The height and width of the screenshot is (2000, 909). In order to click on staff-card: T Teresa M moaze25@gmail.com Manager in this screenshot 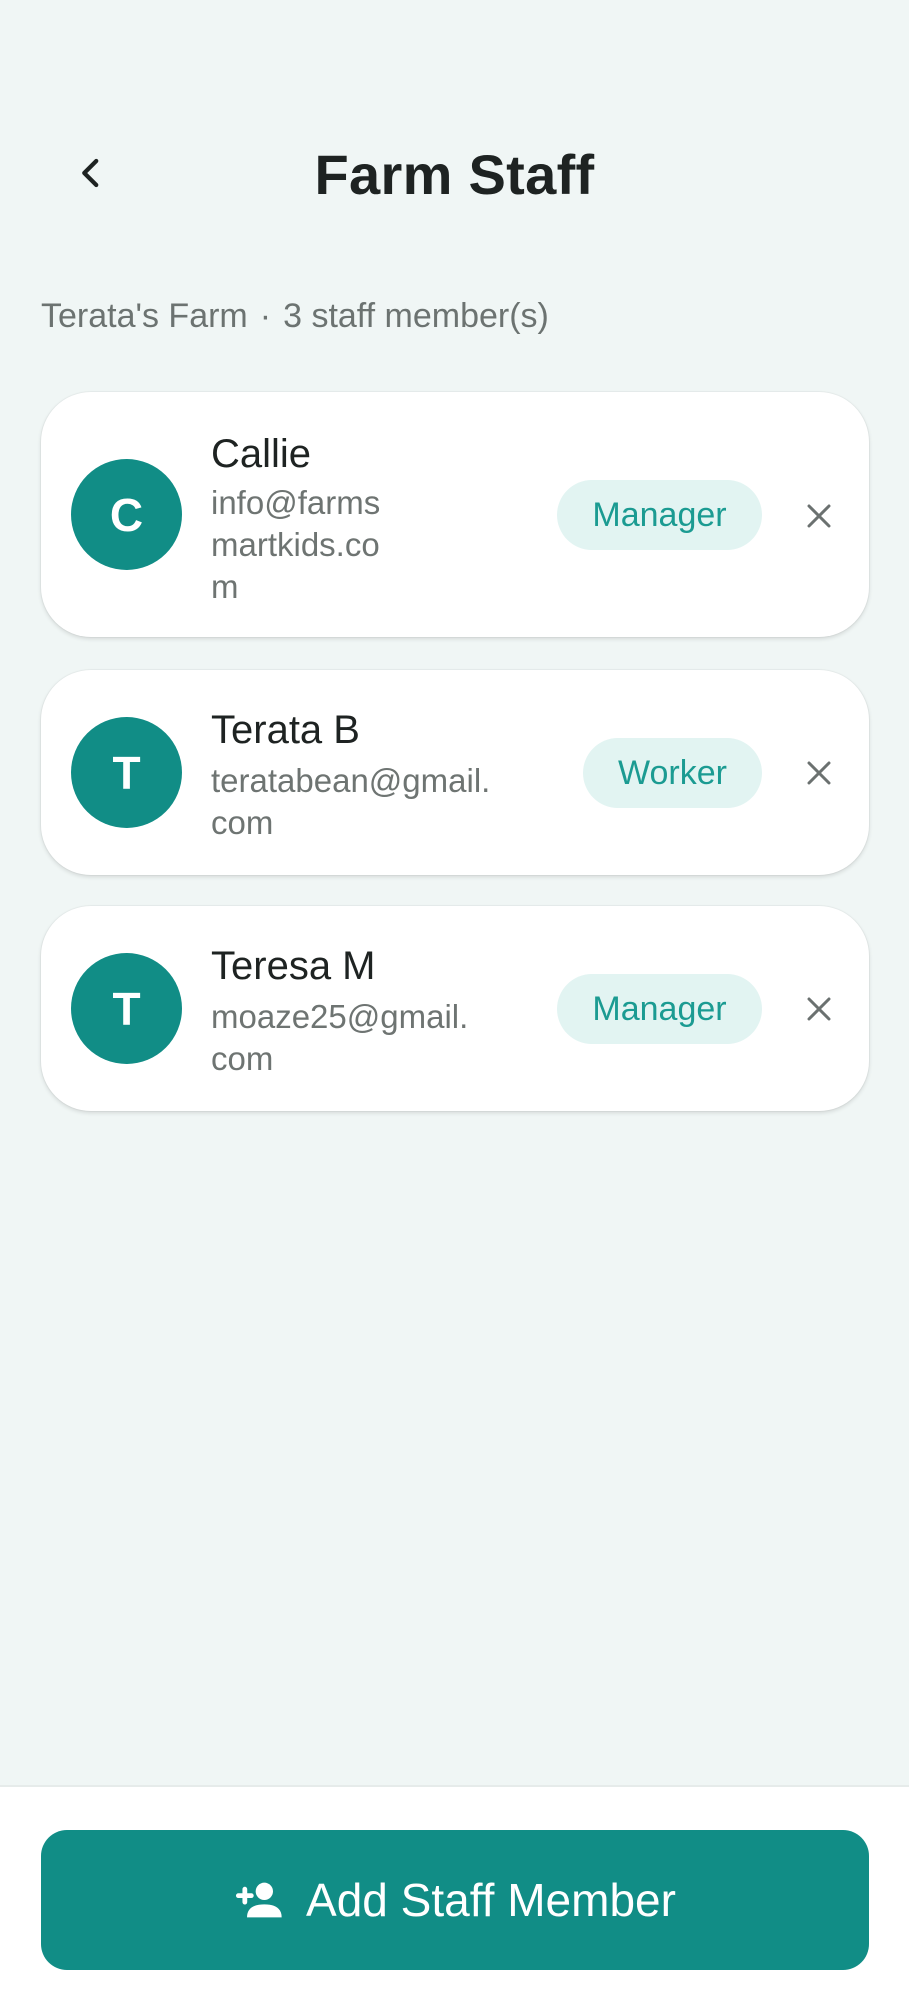, I will do `click(455, 1008)`.